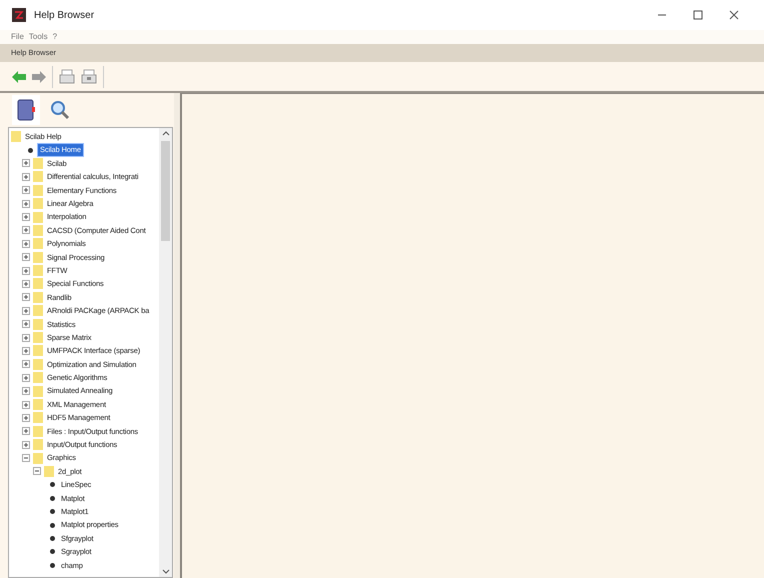 This screenshot has width=764, height=578. I want to click on menu-item: Tools, so click(38, 37).